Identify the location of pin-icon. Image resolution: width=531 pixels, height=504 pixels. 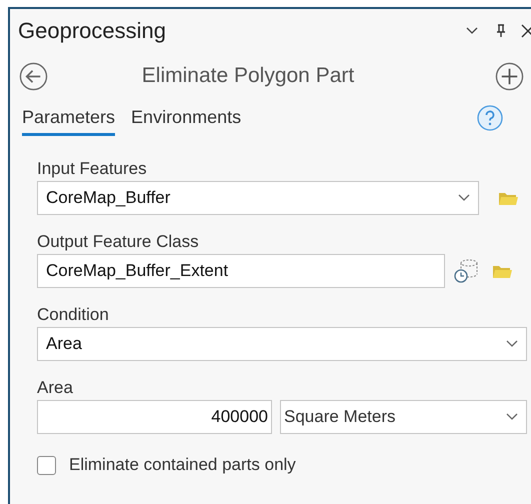
(501, 31).